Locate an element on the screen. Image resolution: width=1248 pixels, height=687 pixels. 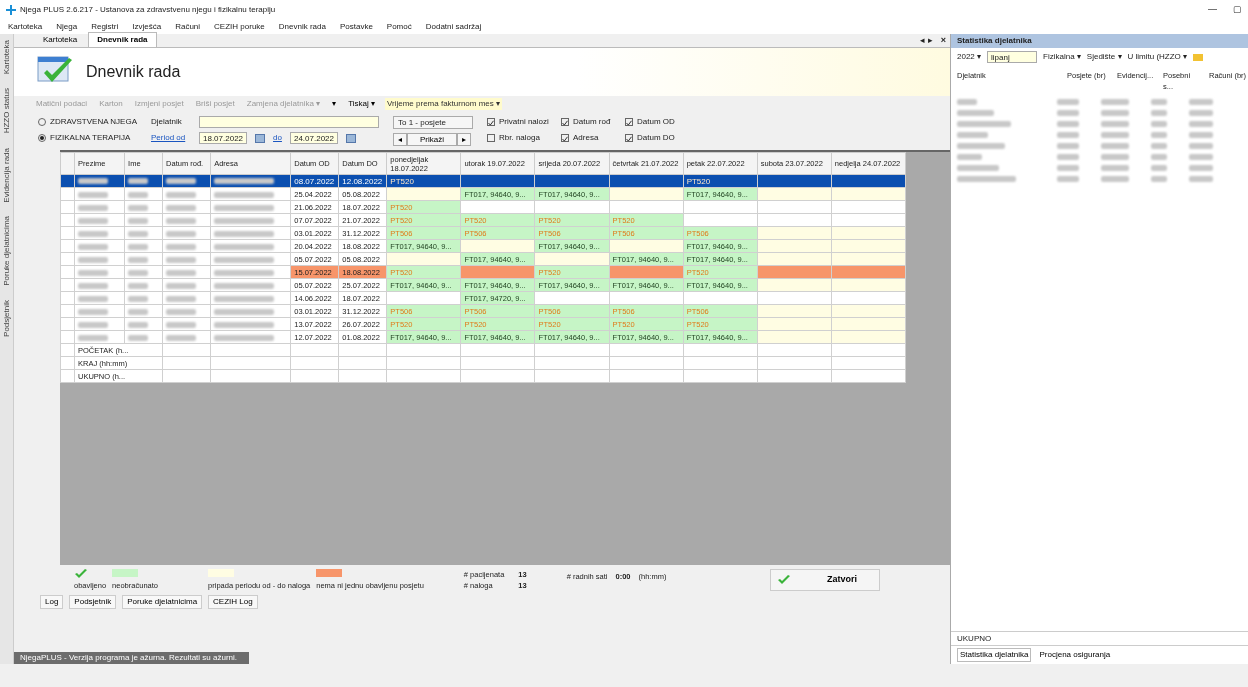
minimize-button: — is located at coordinates (1212, 10).